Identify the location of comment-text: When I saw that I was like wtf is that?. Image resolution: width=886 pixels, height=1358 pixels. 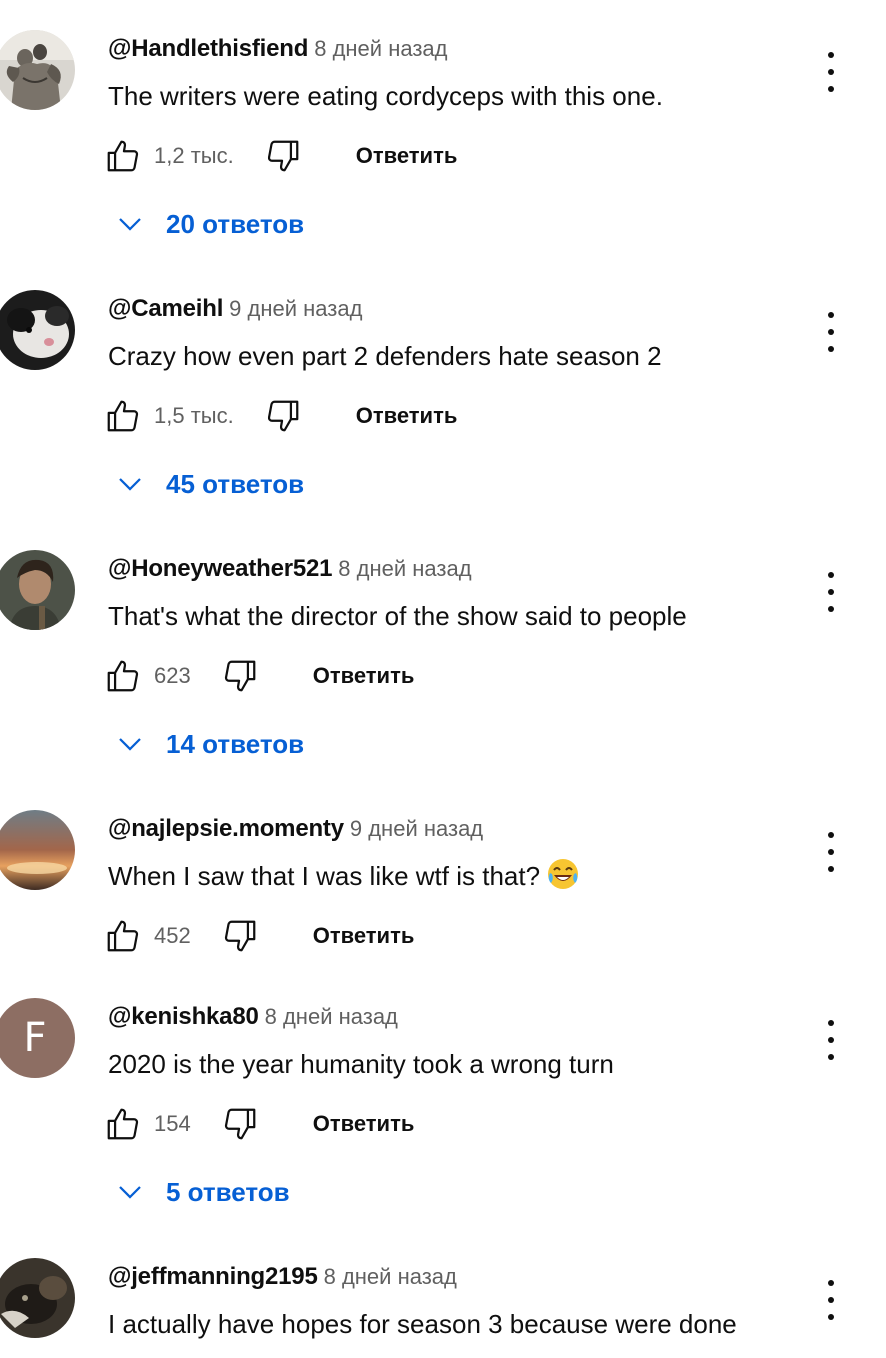
(453, 879).